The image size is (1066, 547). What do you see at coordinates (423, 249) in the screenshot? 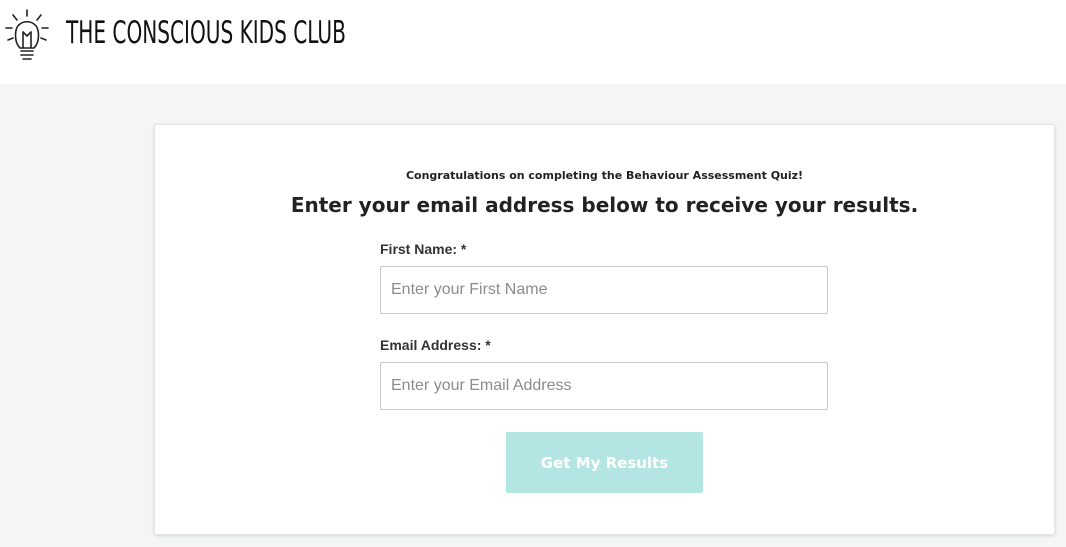
I see `first-name-label: First Name: *` at bounding box center [423, 249].